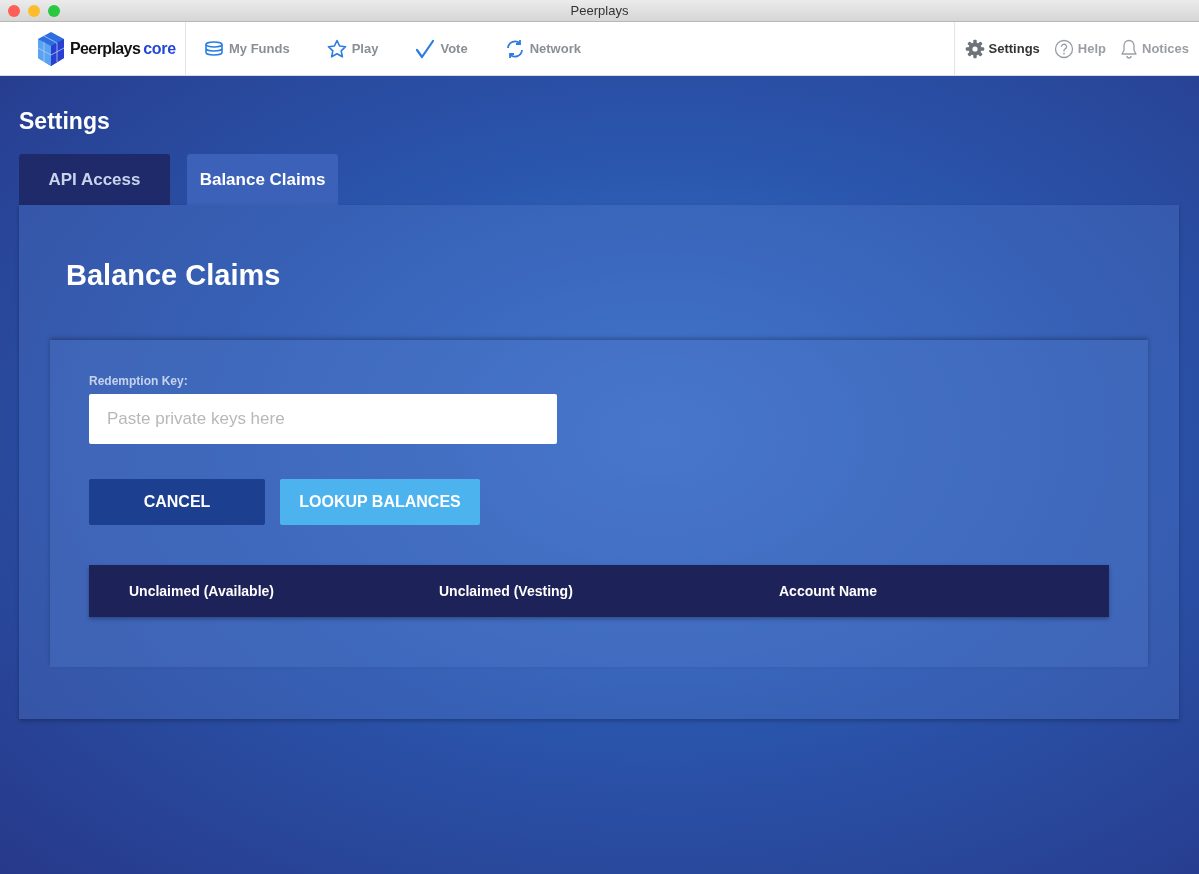  Describe the element at coordinates (336, 48) in the screenshot. I see `star-icon` at that location.